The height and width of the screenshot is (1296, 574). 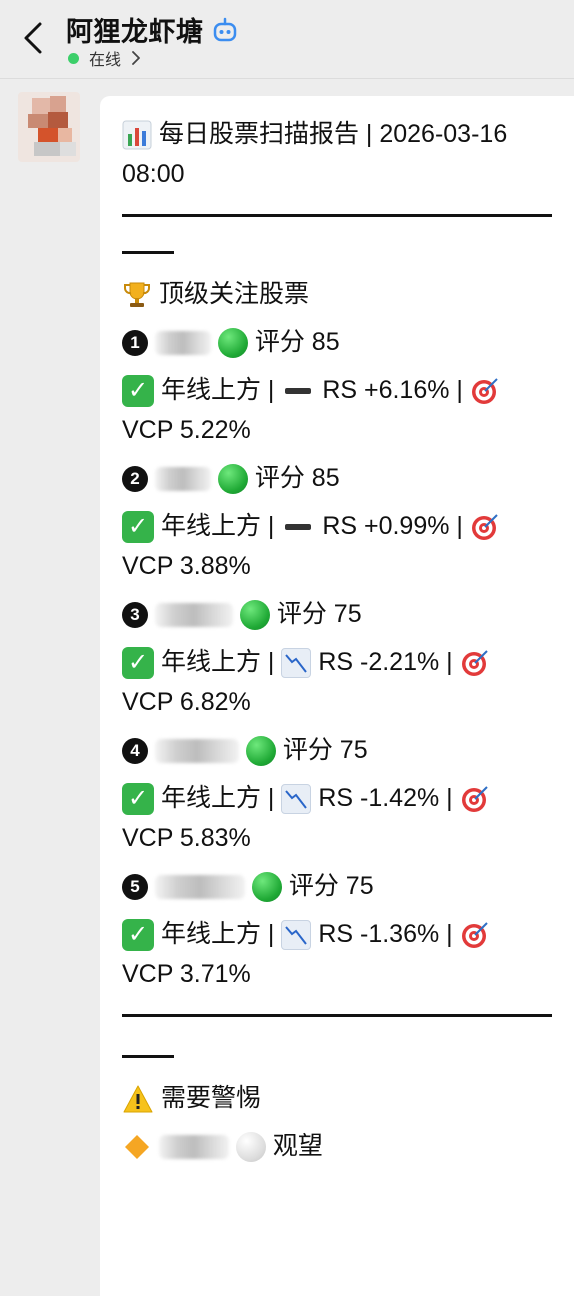 I want to click on stock-item: 4 评分 75, so click(x=342, y=750).